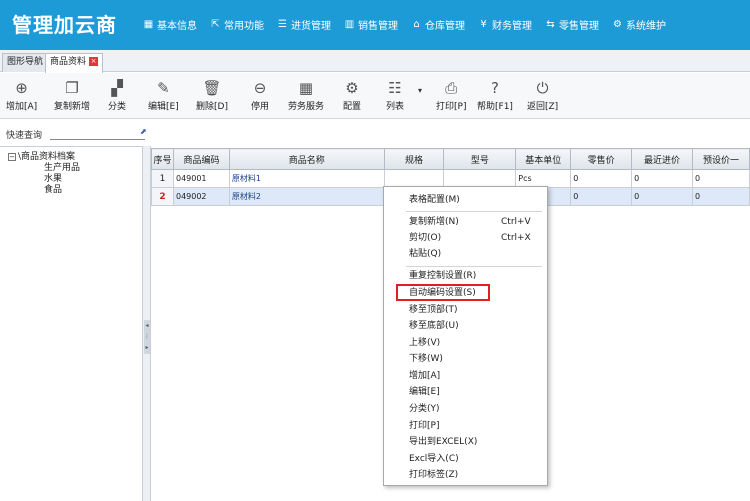 This screenshot has height=501, width=750. I want to click on menu-item-copy-add: 复制新增(N) Ctrl+V, so click(465, 222).